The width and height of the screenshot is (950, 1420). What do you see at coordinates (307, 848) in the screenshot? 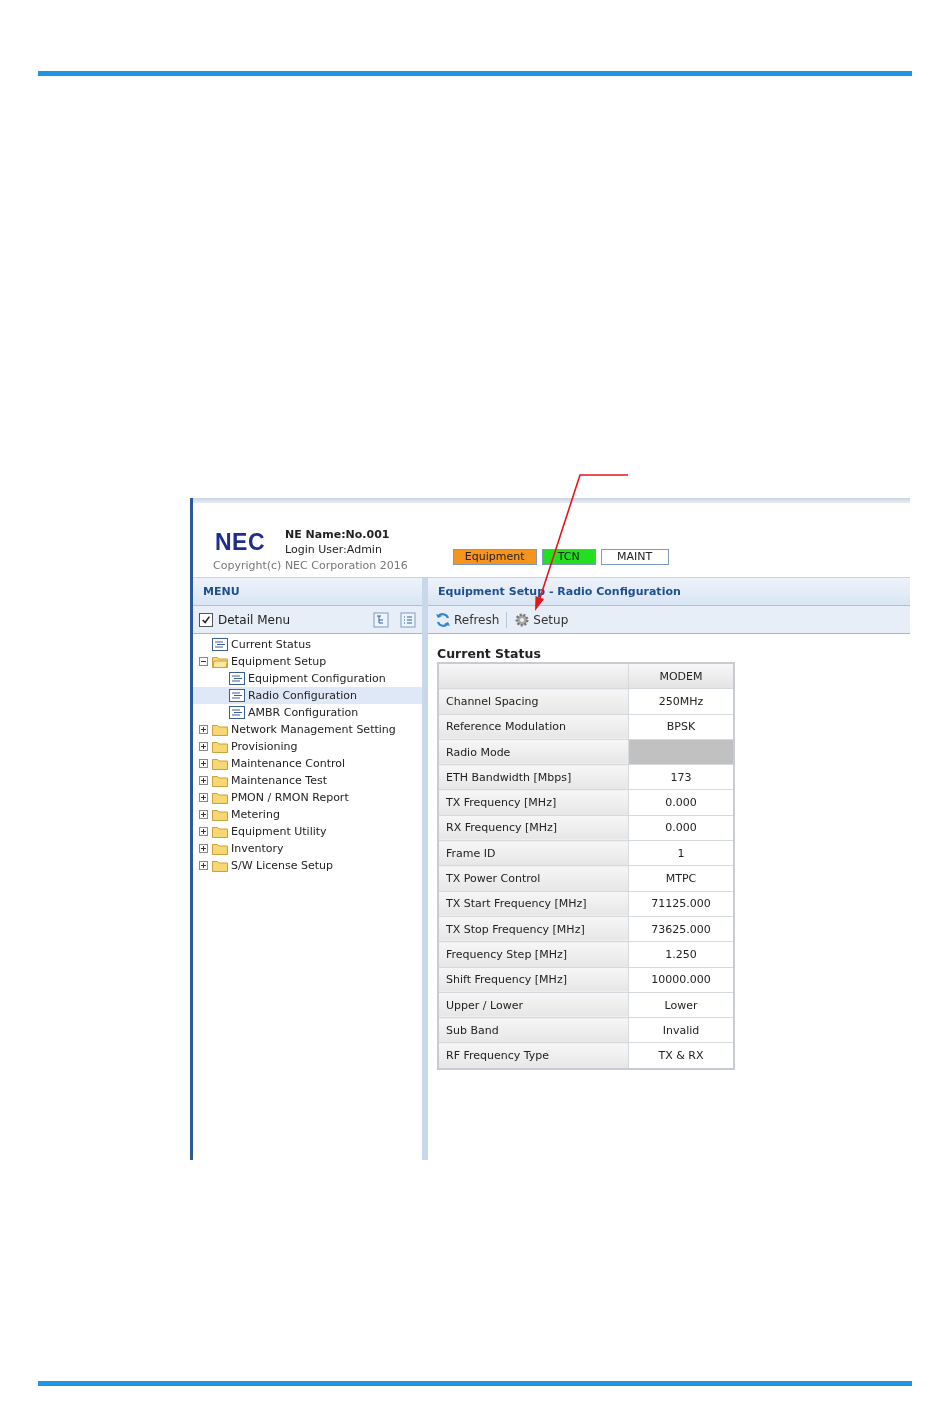
I see `tree-item: Inventory` at bounding box center [307, 848].